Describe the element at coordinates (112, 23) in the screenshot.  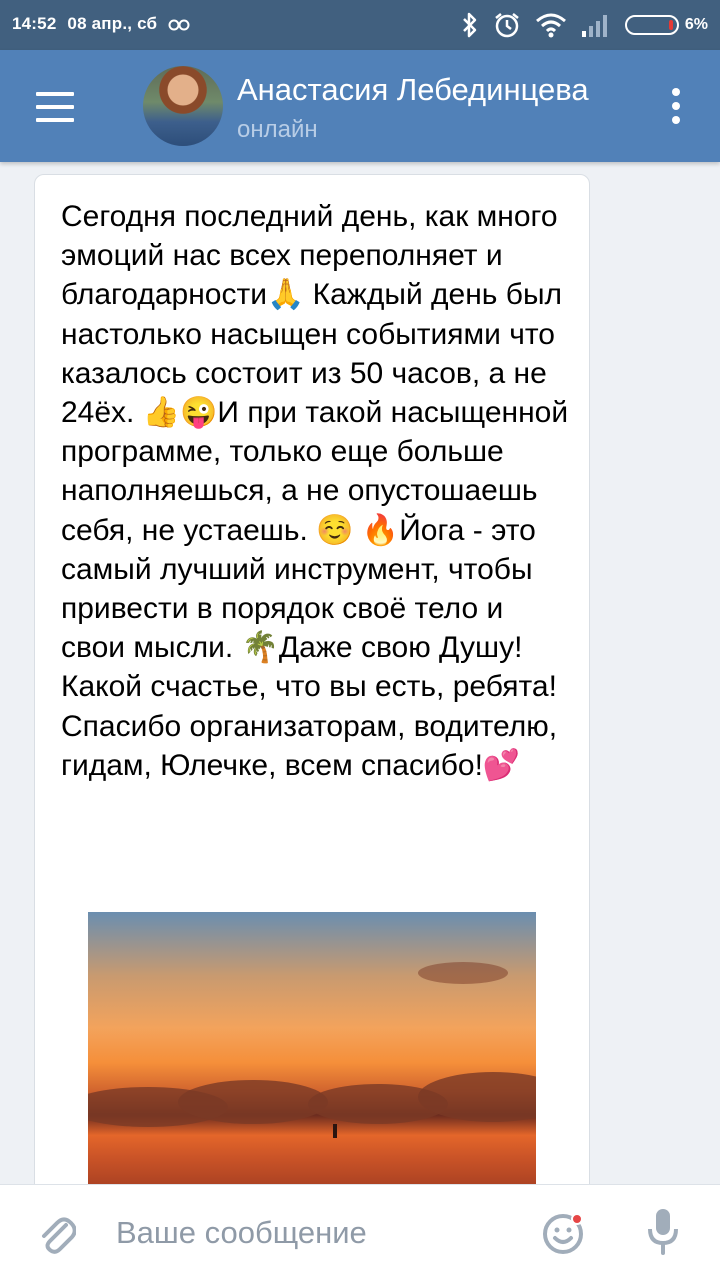
I see `status-date: 08 апр., сб` at that location.